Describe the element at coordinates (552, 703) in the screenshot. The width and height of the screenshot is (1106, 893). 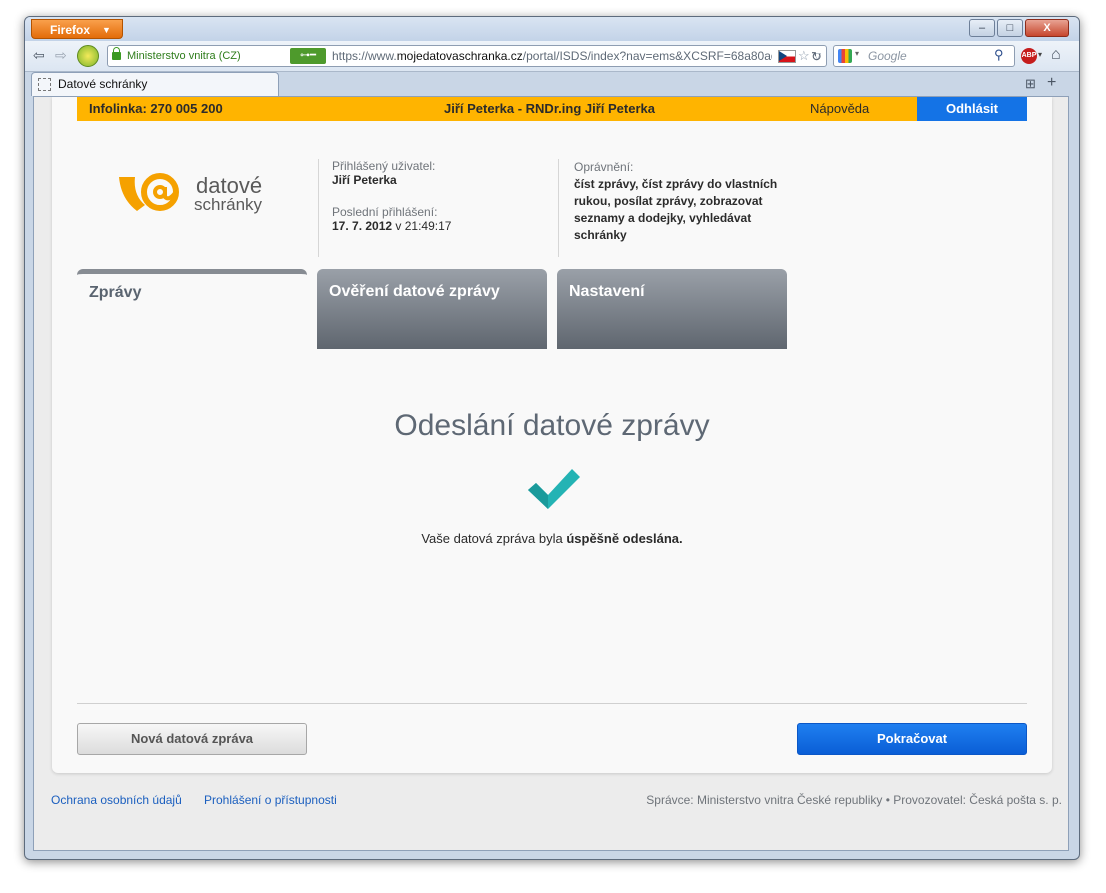
I see `divider` at that location.